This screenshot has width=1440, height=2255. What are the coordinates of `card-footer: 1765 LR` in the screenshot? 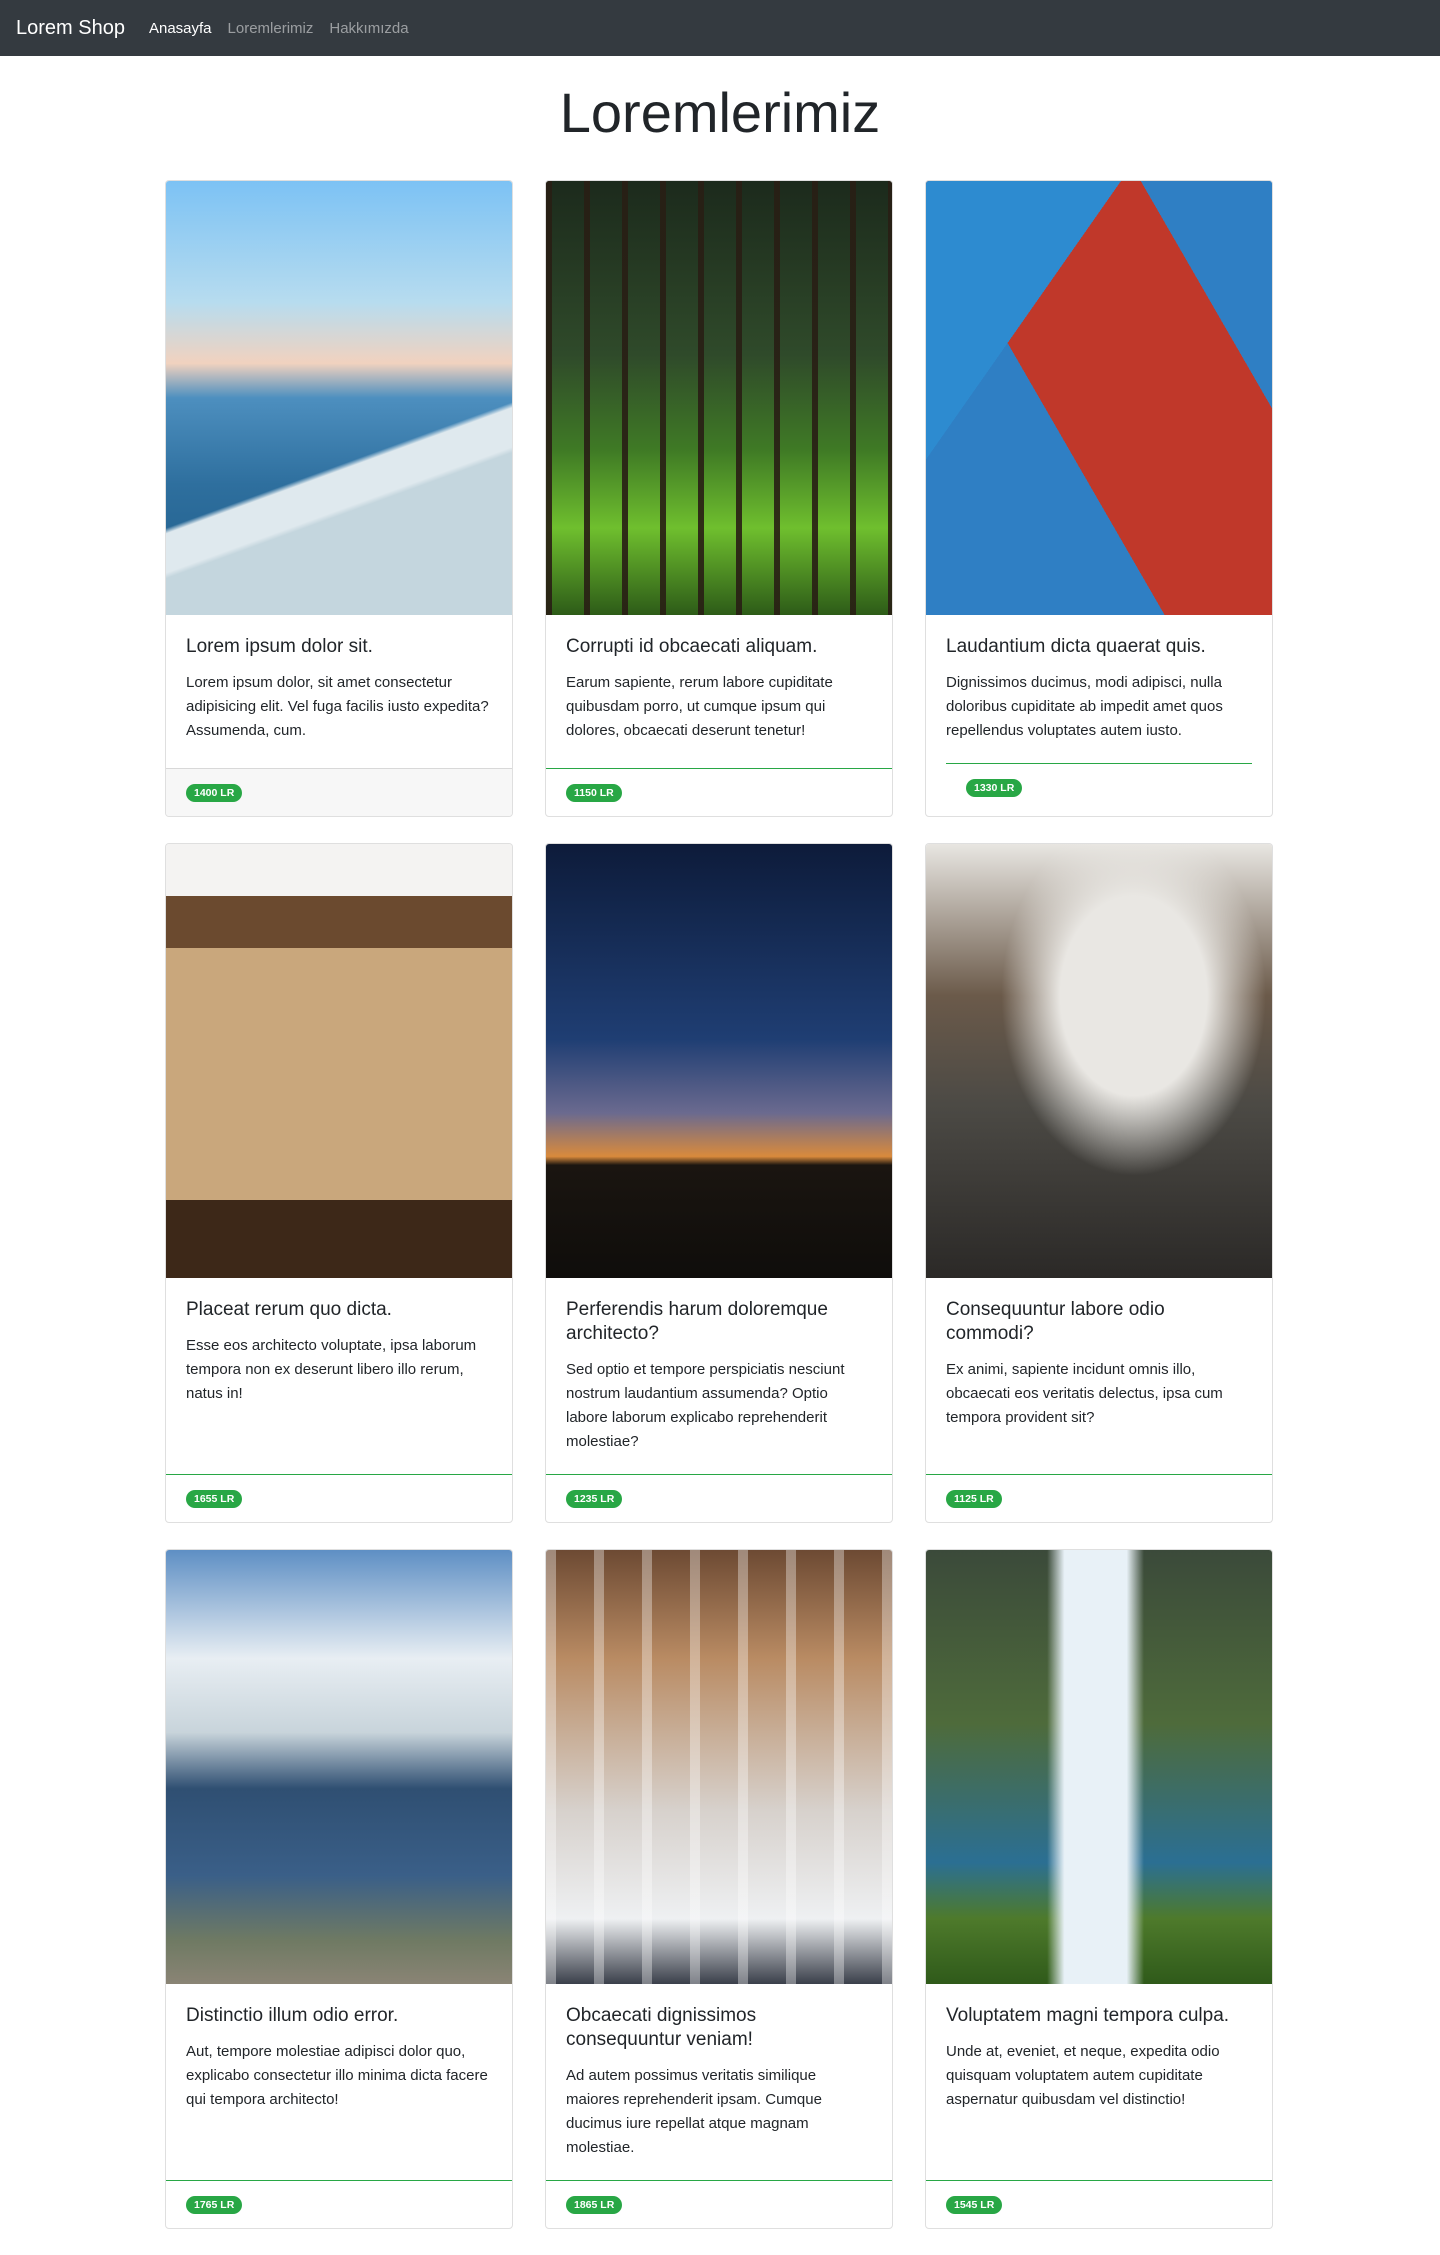 It's located at (339, 2204).